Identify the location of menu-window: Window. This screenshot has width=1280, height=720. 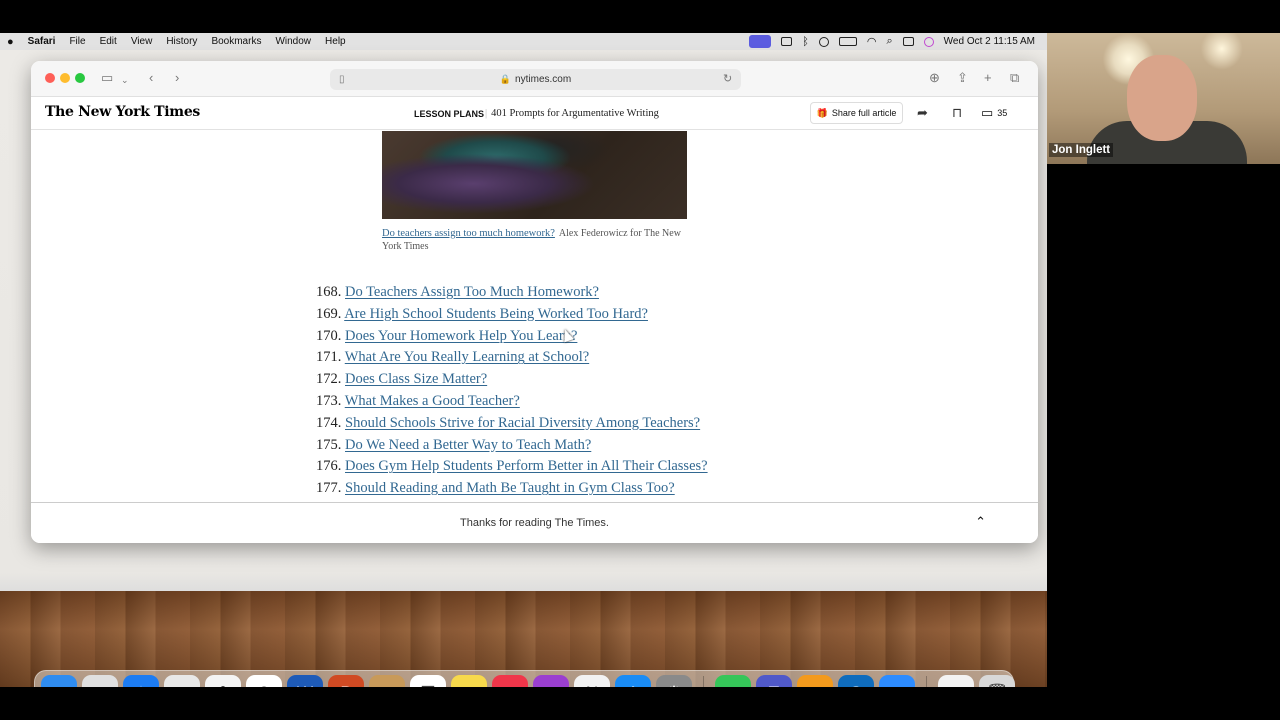
(293, 41).